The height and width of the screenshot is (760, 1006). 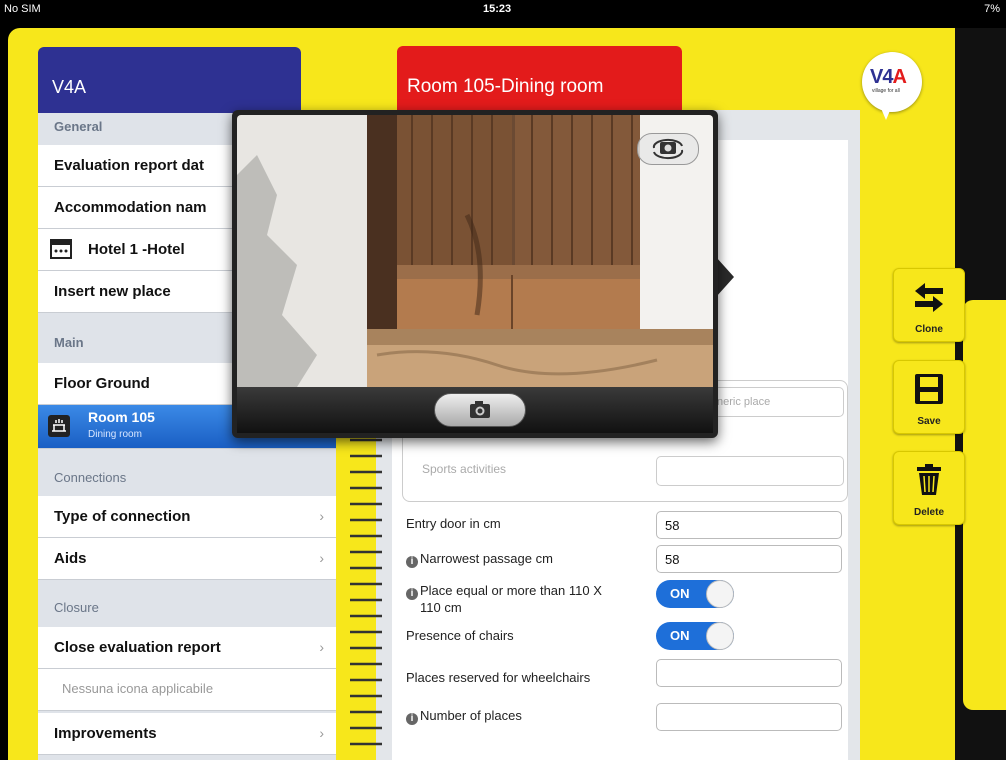 I want to click on status-bar: No SIM 15:23 7%, so click(x=503, y=10).